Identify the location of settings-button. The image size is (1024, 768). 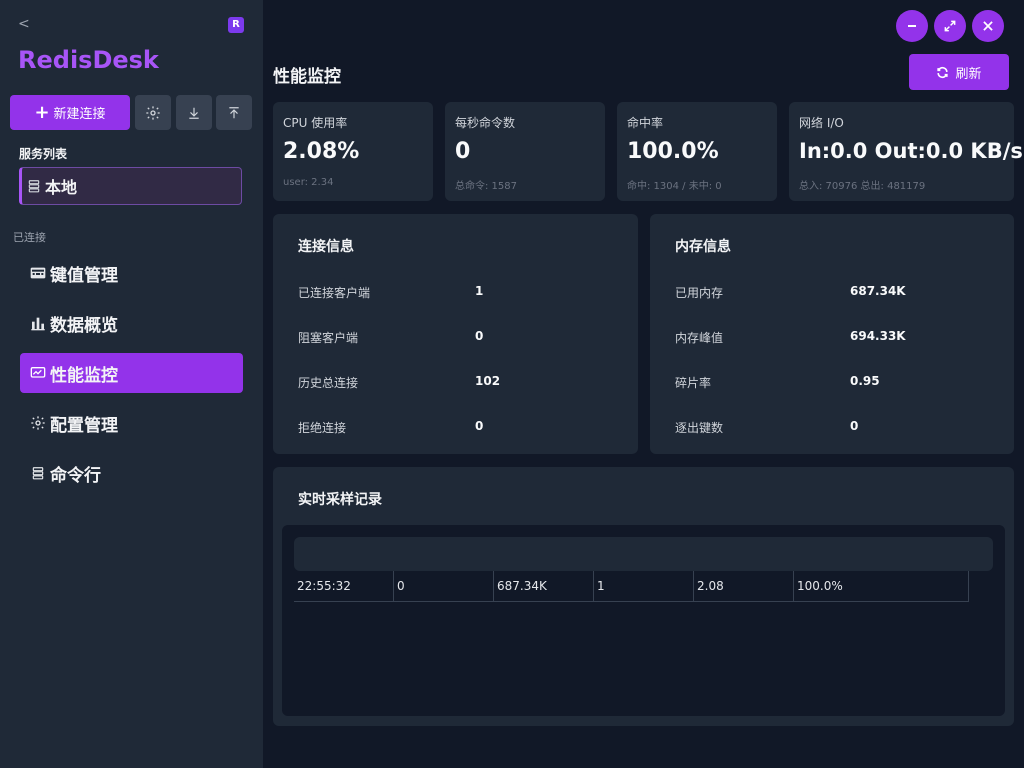
(153, 112).